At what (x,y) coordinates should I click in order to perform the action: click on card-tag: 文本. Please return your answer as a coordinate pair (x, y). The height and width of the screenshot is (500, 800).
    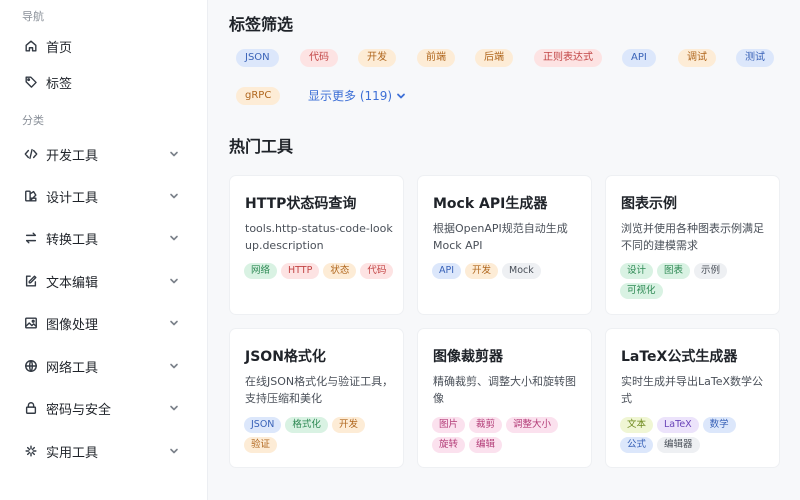
    Looking at the image, I should click on (637, 425).